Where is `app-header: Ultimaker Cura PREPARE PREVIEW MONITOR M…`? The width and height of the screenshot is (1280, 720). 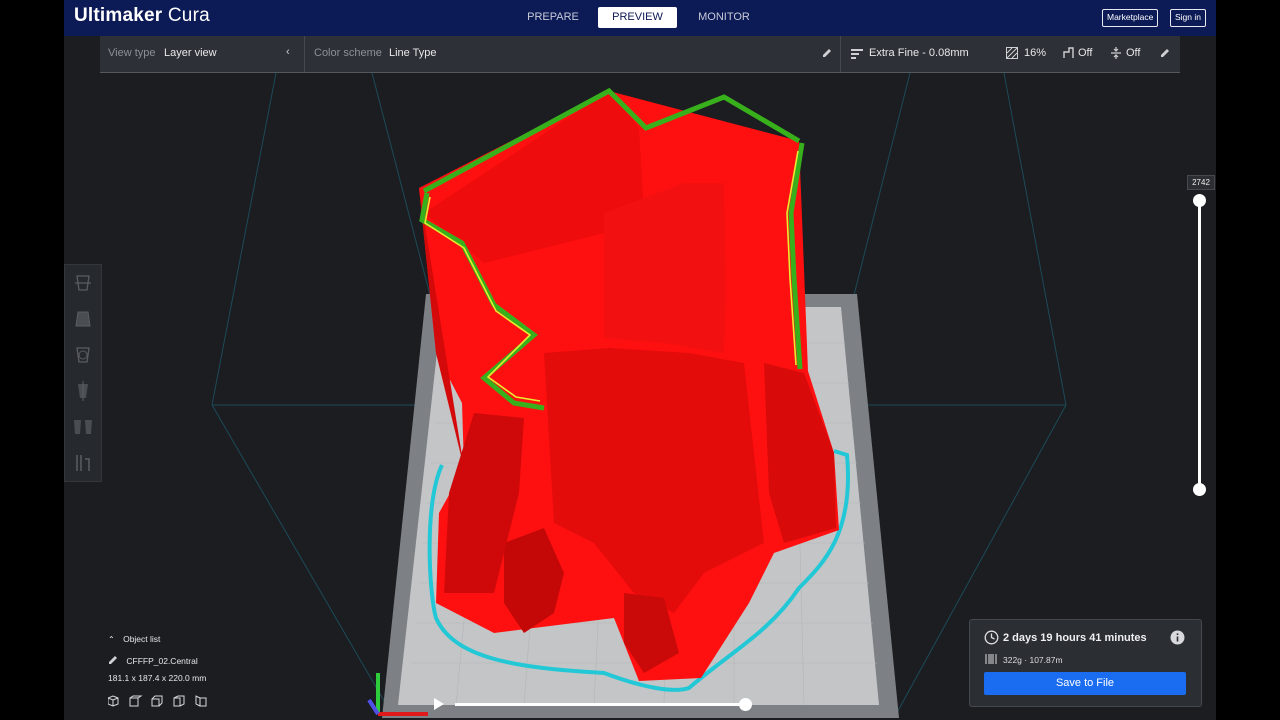 app-header: Ultimaker Cura PREPARE PREVIEW MONITOR M… is located at coordinates (640, 18).